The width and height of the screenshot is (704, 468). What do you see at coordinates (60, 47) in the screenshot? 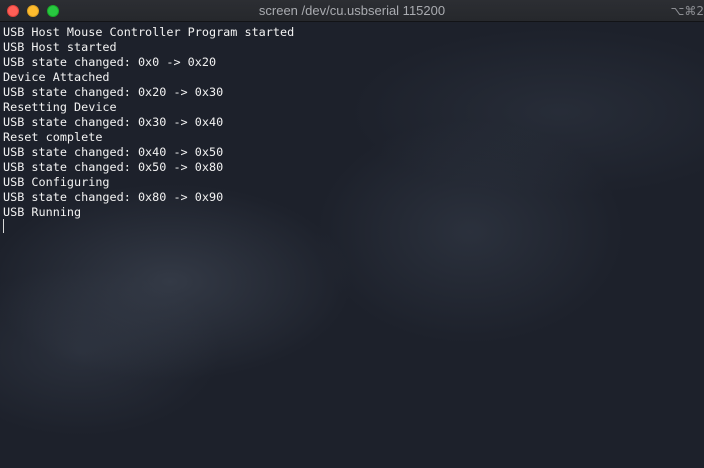
I see `terminal-line: USB Host started` at bounding box center [60, 47].